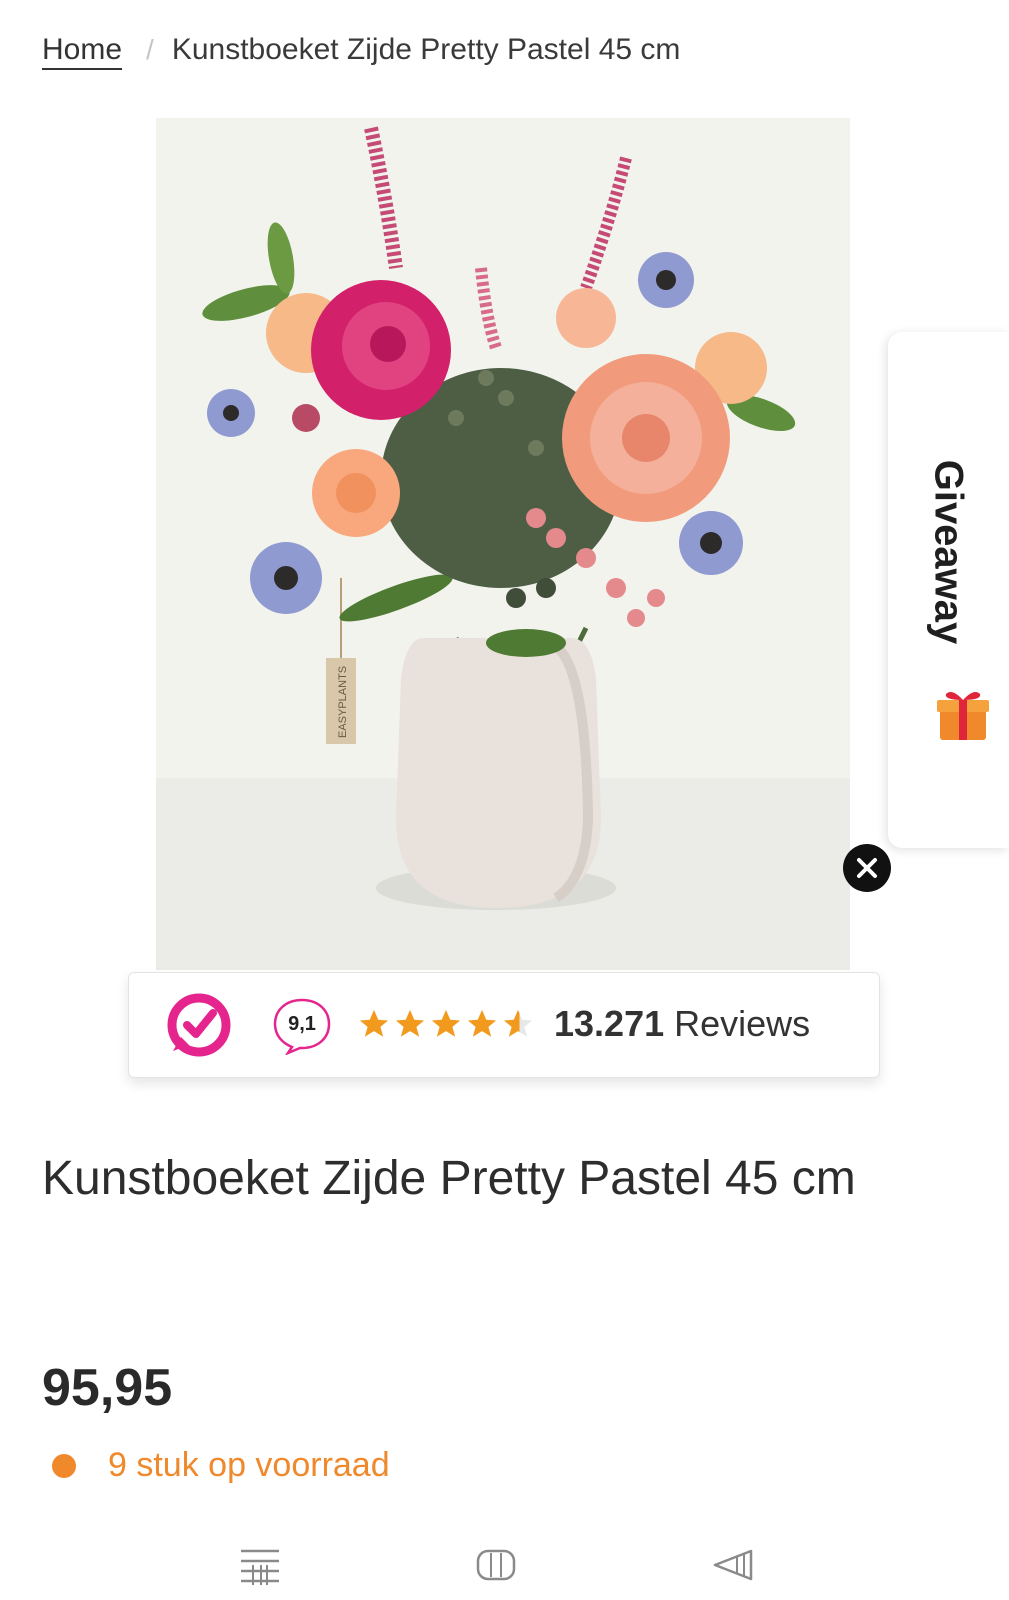 The image size is (1009, 1600). I want to click on breadcrumb-current: Kunstboeket Zijde Pretty Pastel 45 cm, so click(426, 49).